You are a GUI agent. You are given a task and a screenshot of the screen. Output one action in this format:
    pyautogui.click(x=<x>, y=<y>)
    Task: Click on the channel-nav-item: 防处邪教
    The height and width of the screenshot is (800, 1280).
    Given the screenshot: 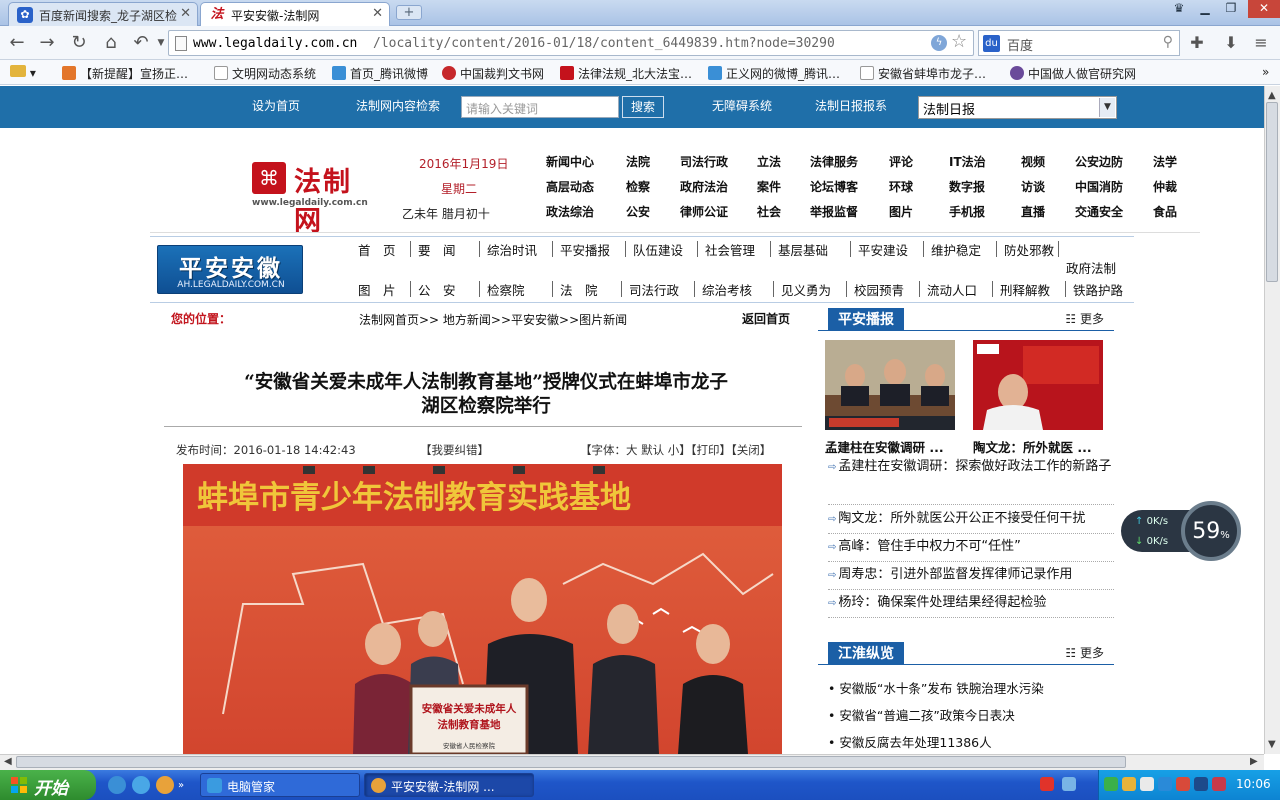 What is the action you would take?
    pyautogui.click(x=1029, y=249)
    